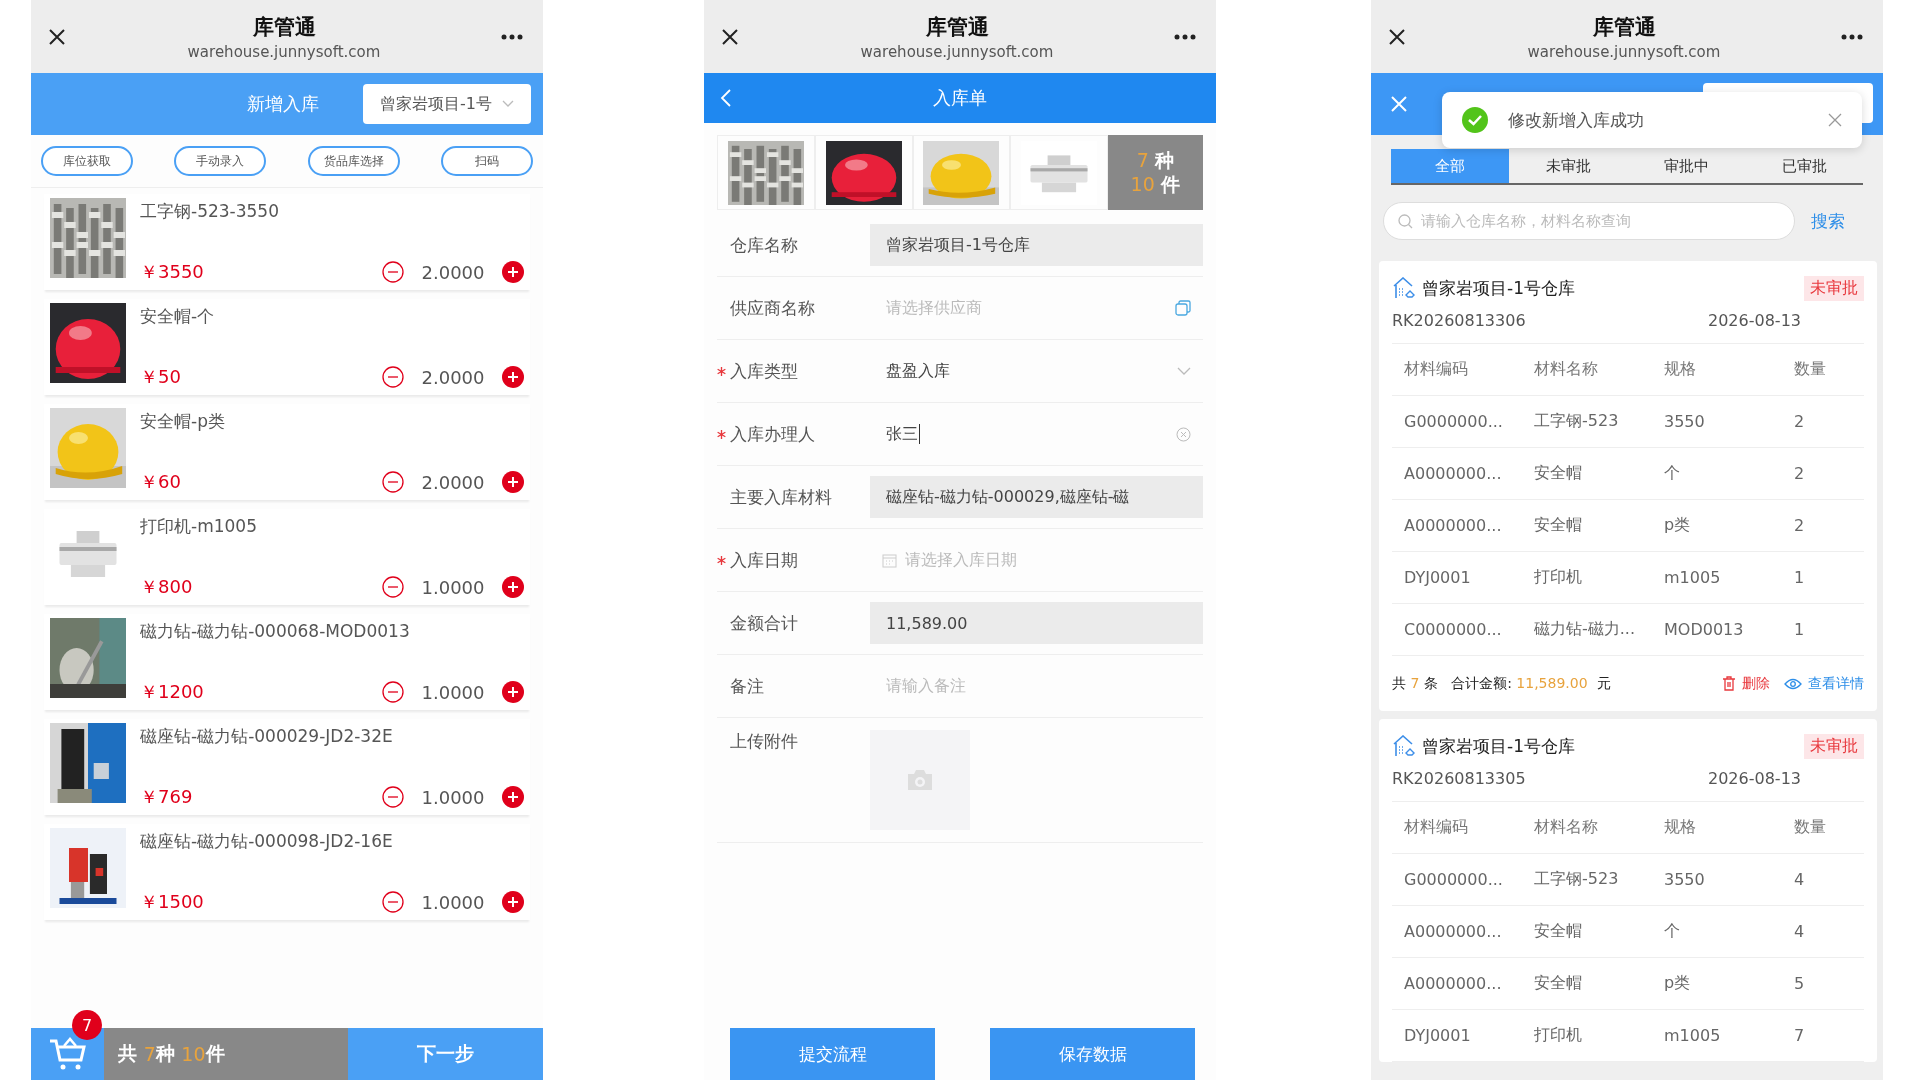  I want to click on record-code: RK20260813305, so click(1459, 778).